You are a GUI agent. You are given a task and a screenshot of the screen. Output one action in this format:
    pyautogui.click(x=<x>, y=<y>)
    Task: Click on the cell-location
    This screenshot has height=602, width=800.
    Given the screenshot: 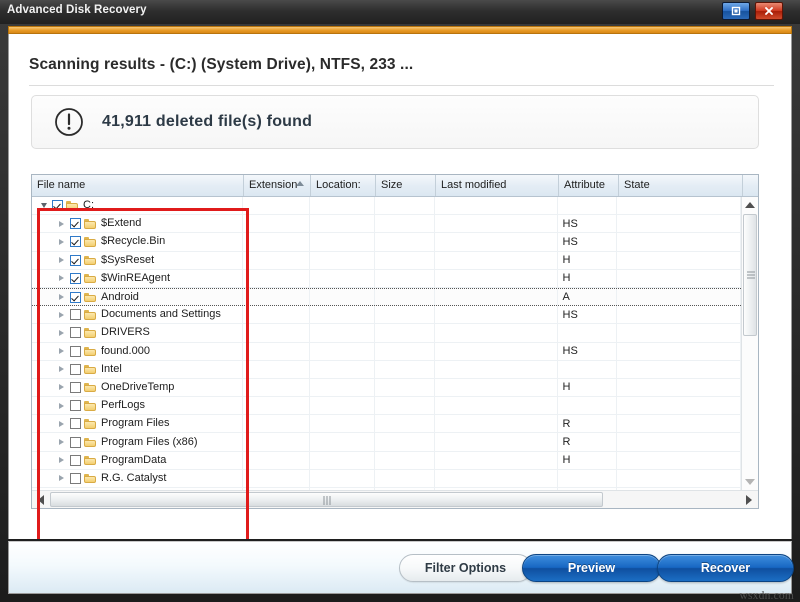 What is the action you would take?
    pyautogui.click(x=343, y=224)
    